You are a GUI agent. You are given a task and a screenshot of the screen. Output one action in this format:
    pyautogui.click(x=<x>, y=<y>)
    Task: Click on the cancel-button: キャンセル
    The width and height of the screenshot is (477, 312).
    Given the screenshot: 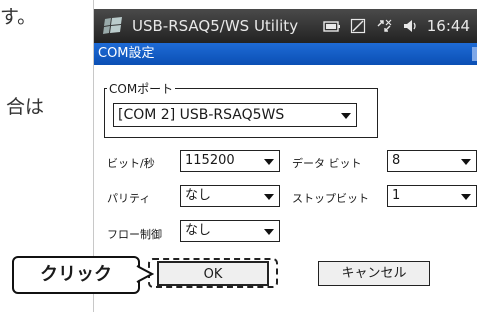 What is the action you would take?
    pyautogui.click(x=374, y=273)
    